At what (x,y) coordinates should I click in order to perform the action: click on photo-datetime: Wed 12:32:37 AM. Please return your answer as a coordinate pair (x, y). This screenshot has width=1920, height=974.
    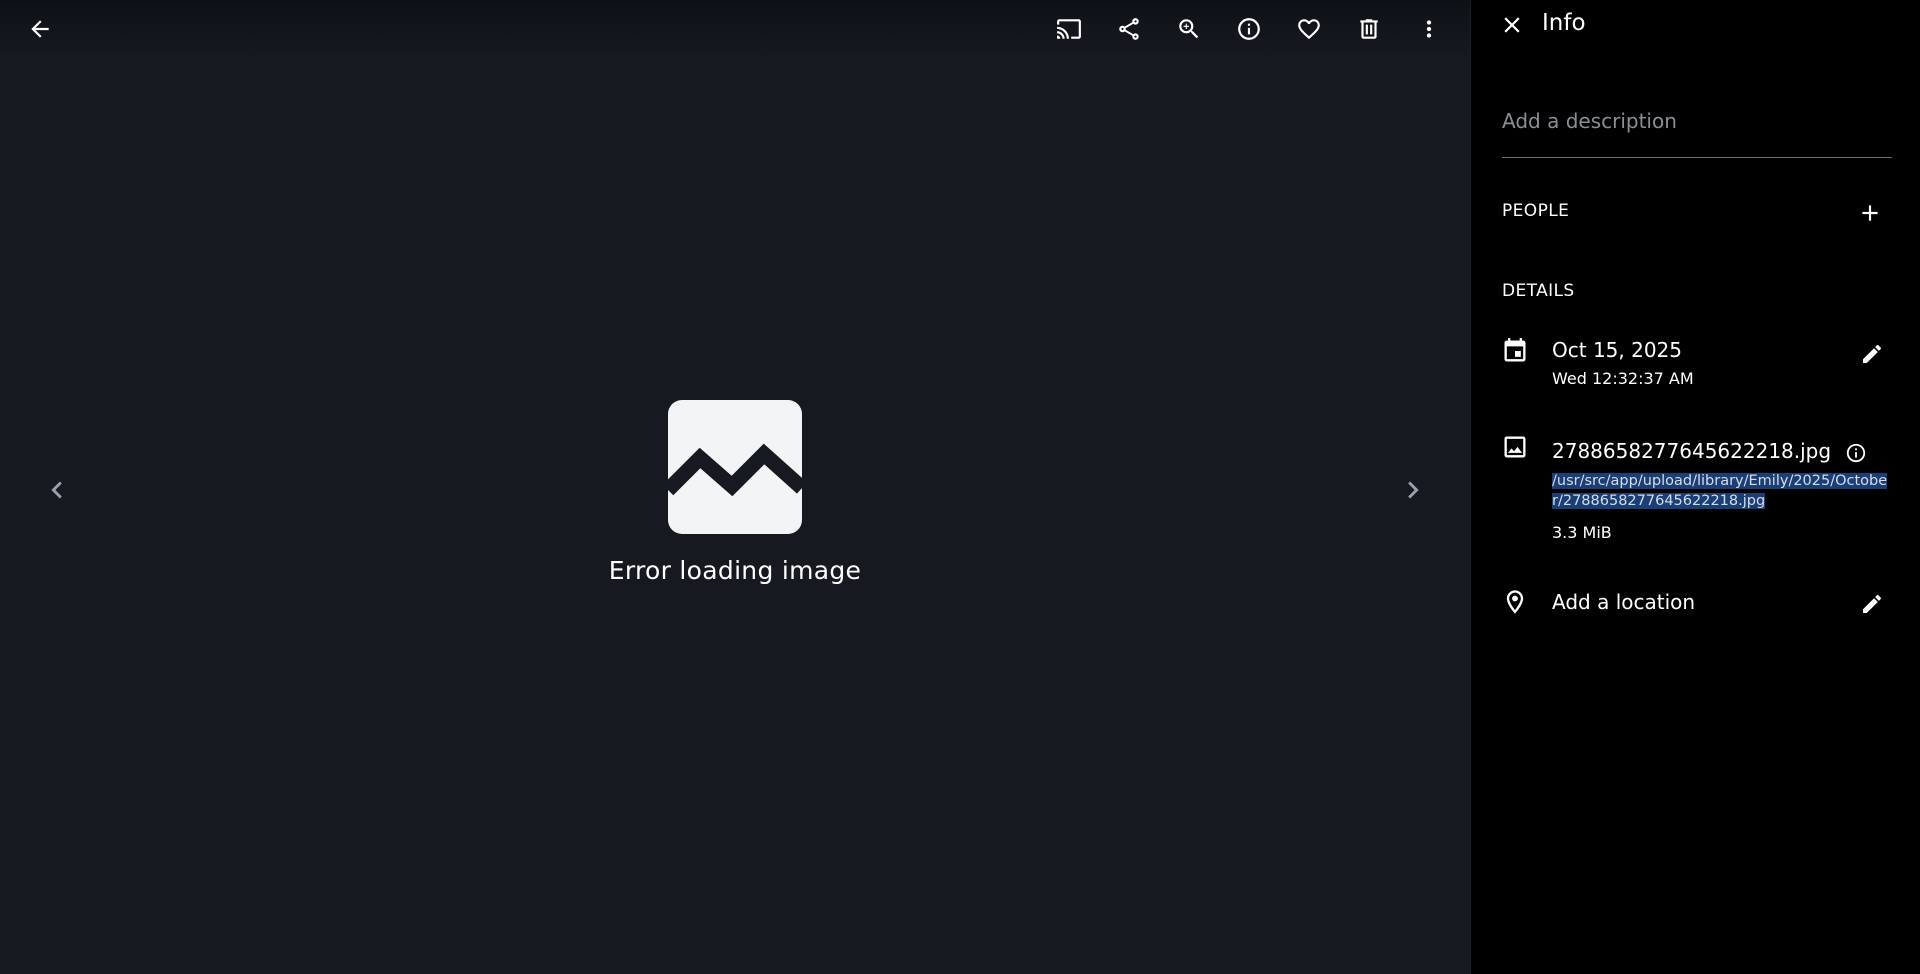
    Looking at the image, I should click on (1623, 378).